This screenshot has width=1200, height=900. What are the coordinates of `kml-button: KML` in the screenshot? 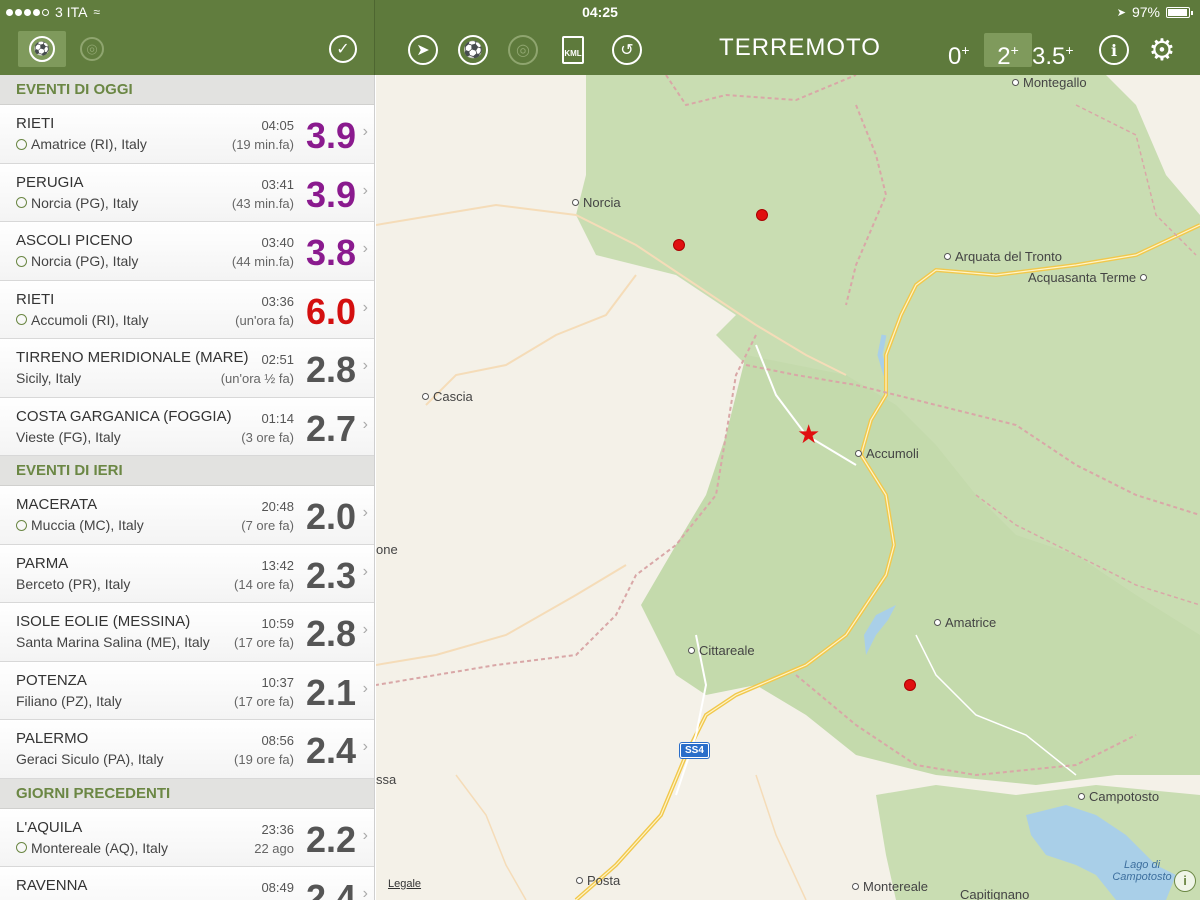 It's located at (573, 50).